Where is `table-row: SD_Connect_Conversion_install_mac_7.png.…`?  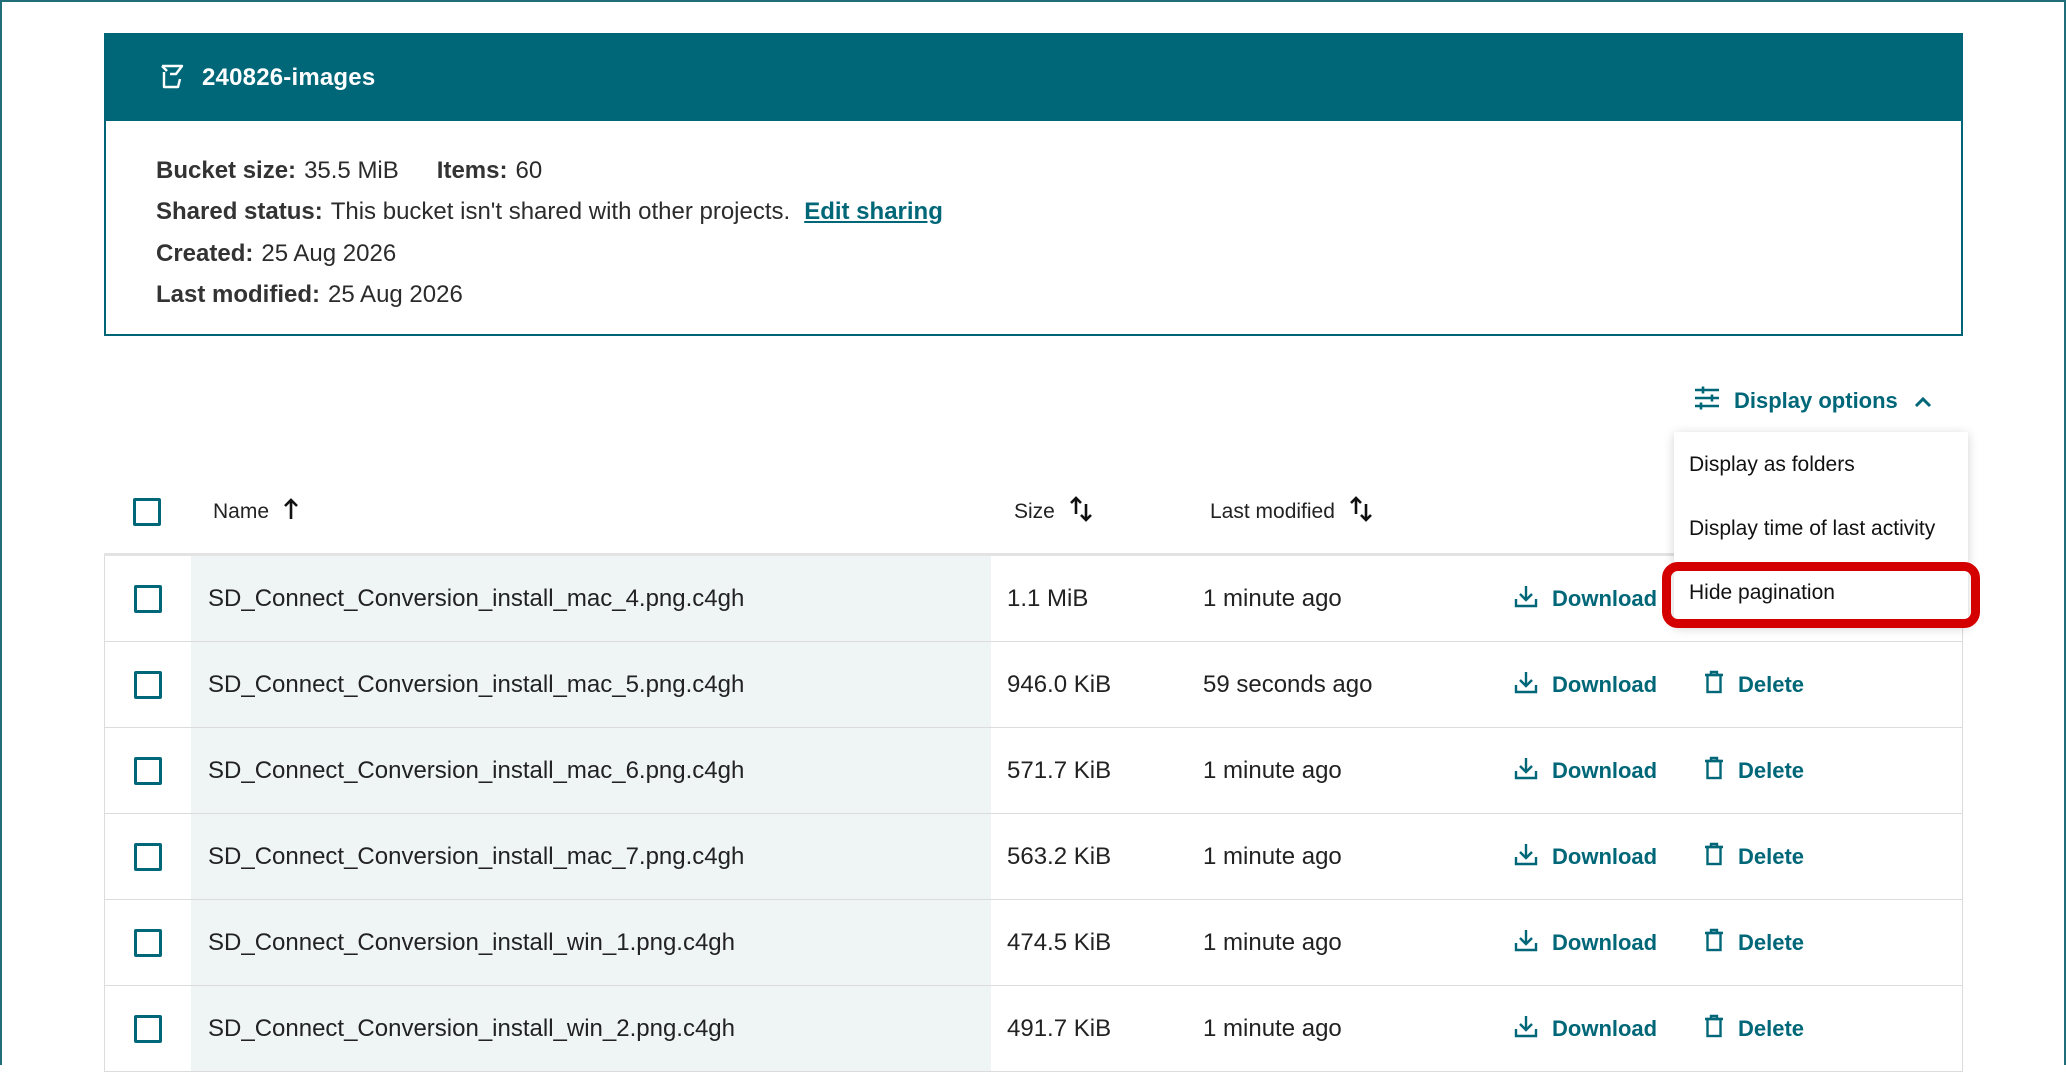
table-row: SD_Connect_Conversion_install_mac_7.png.… is located at coordinates (1033, 857).